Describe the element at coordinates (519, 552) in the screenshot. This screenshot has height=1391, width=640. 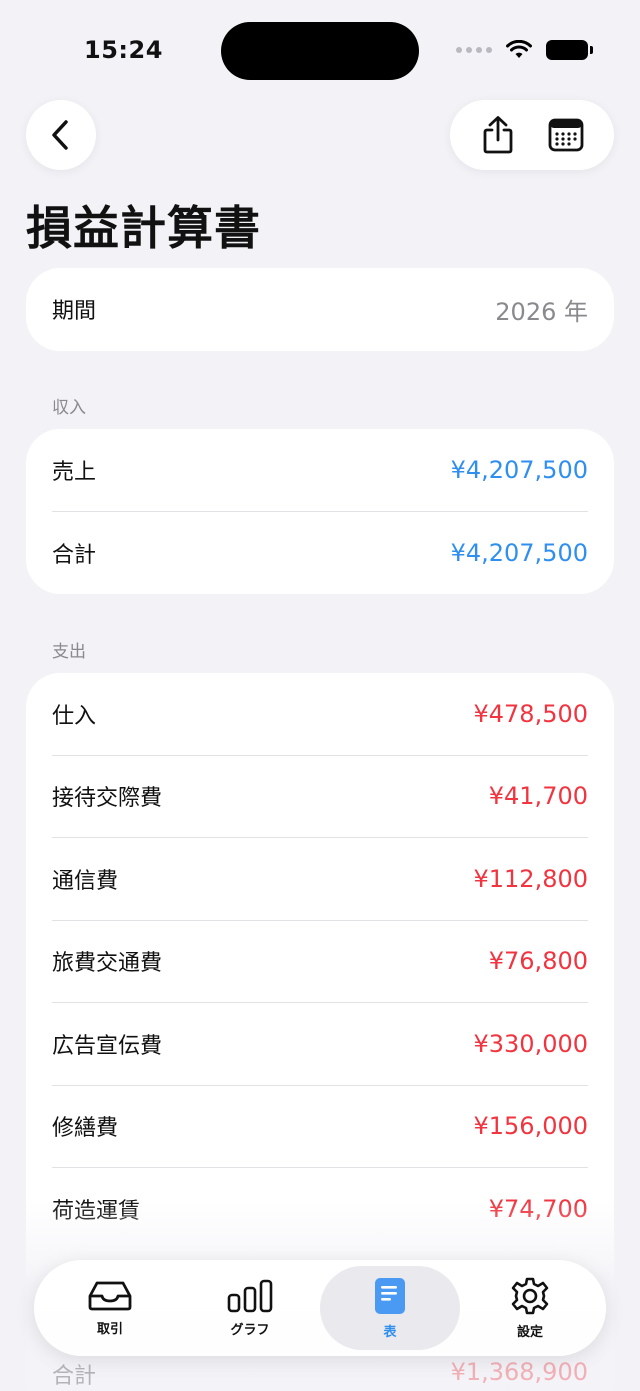
I see `income-total-value: ¥4,207,500` at that location.